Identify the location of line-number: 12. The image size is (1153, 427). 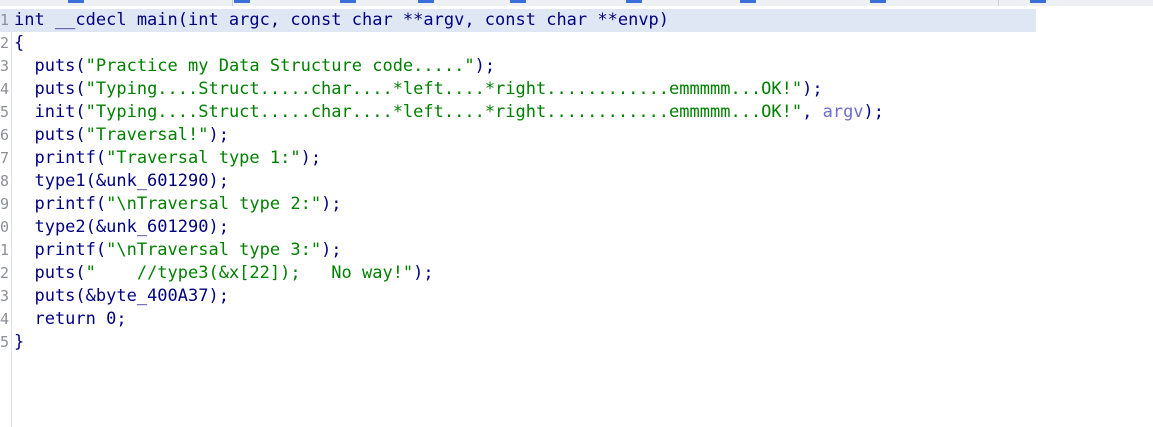
(4, 273).